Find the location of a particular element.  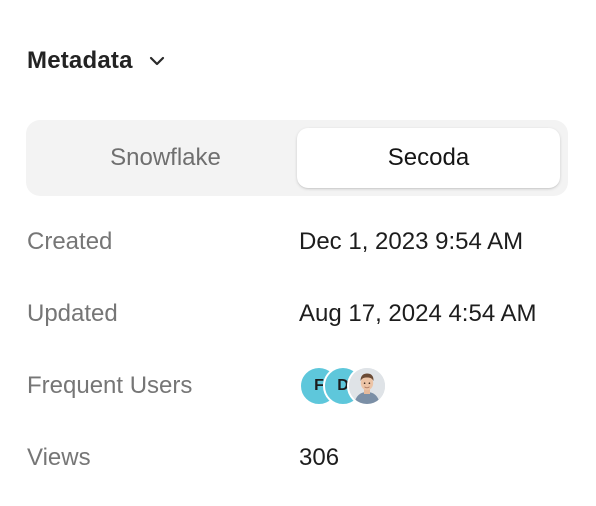

metadata-section-toggle: Metadata is located at coordinates (97, 61).